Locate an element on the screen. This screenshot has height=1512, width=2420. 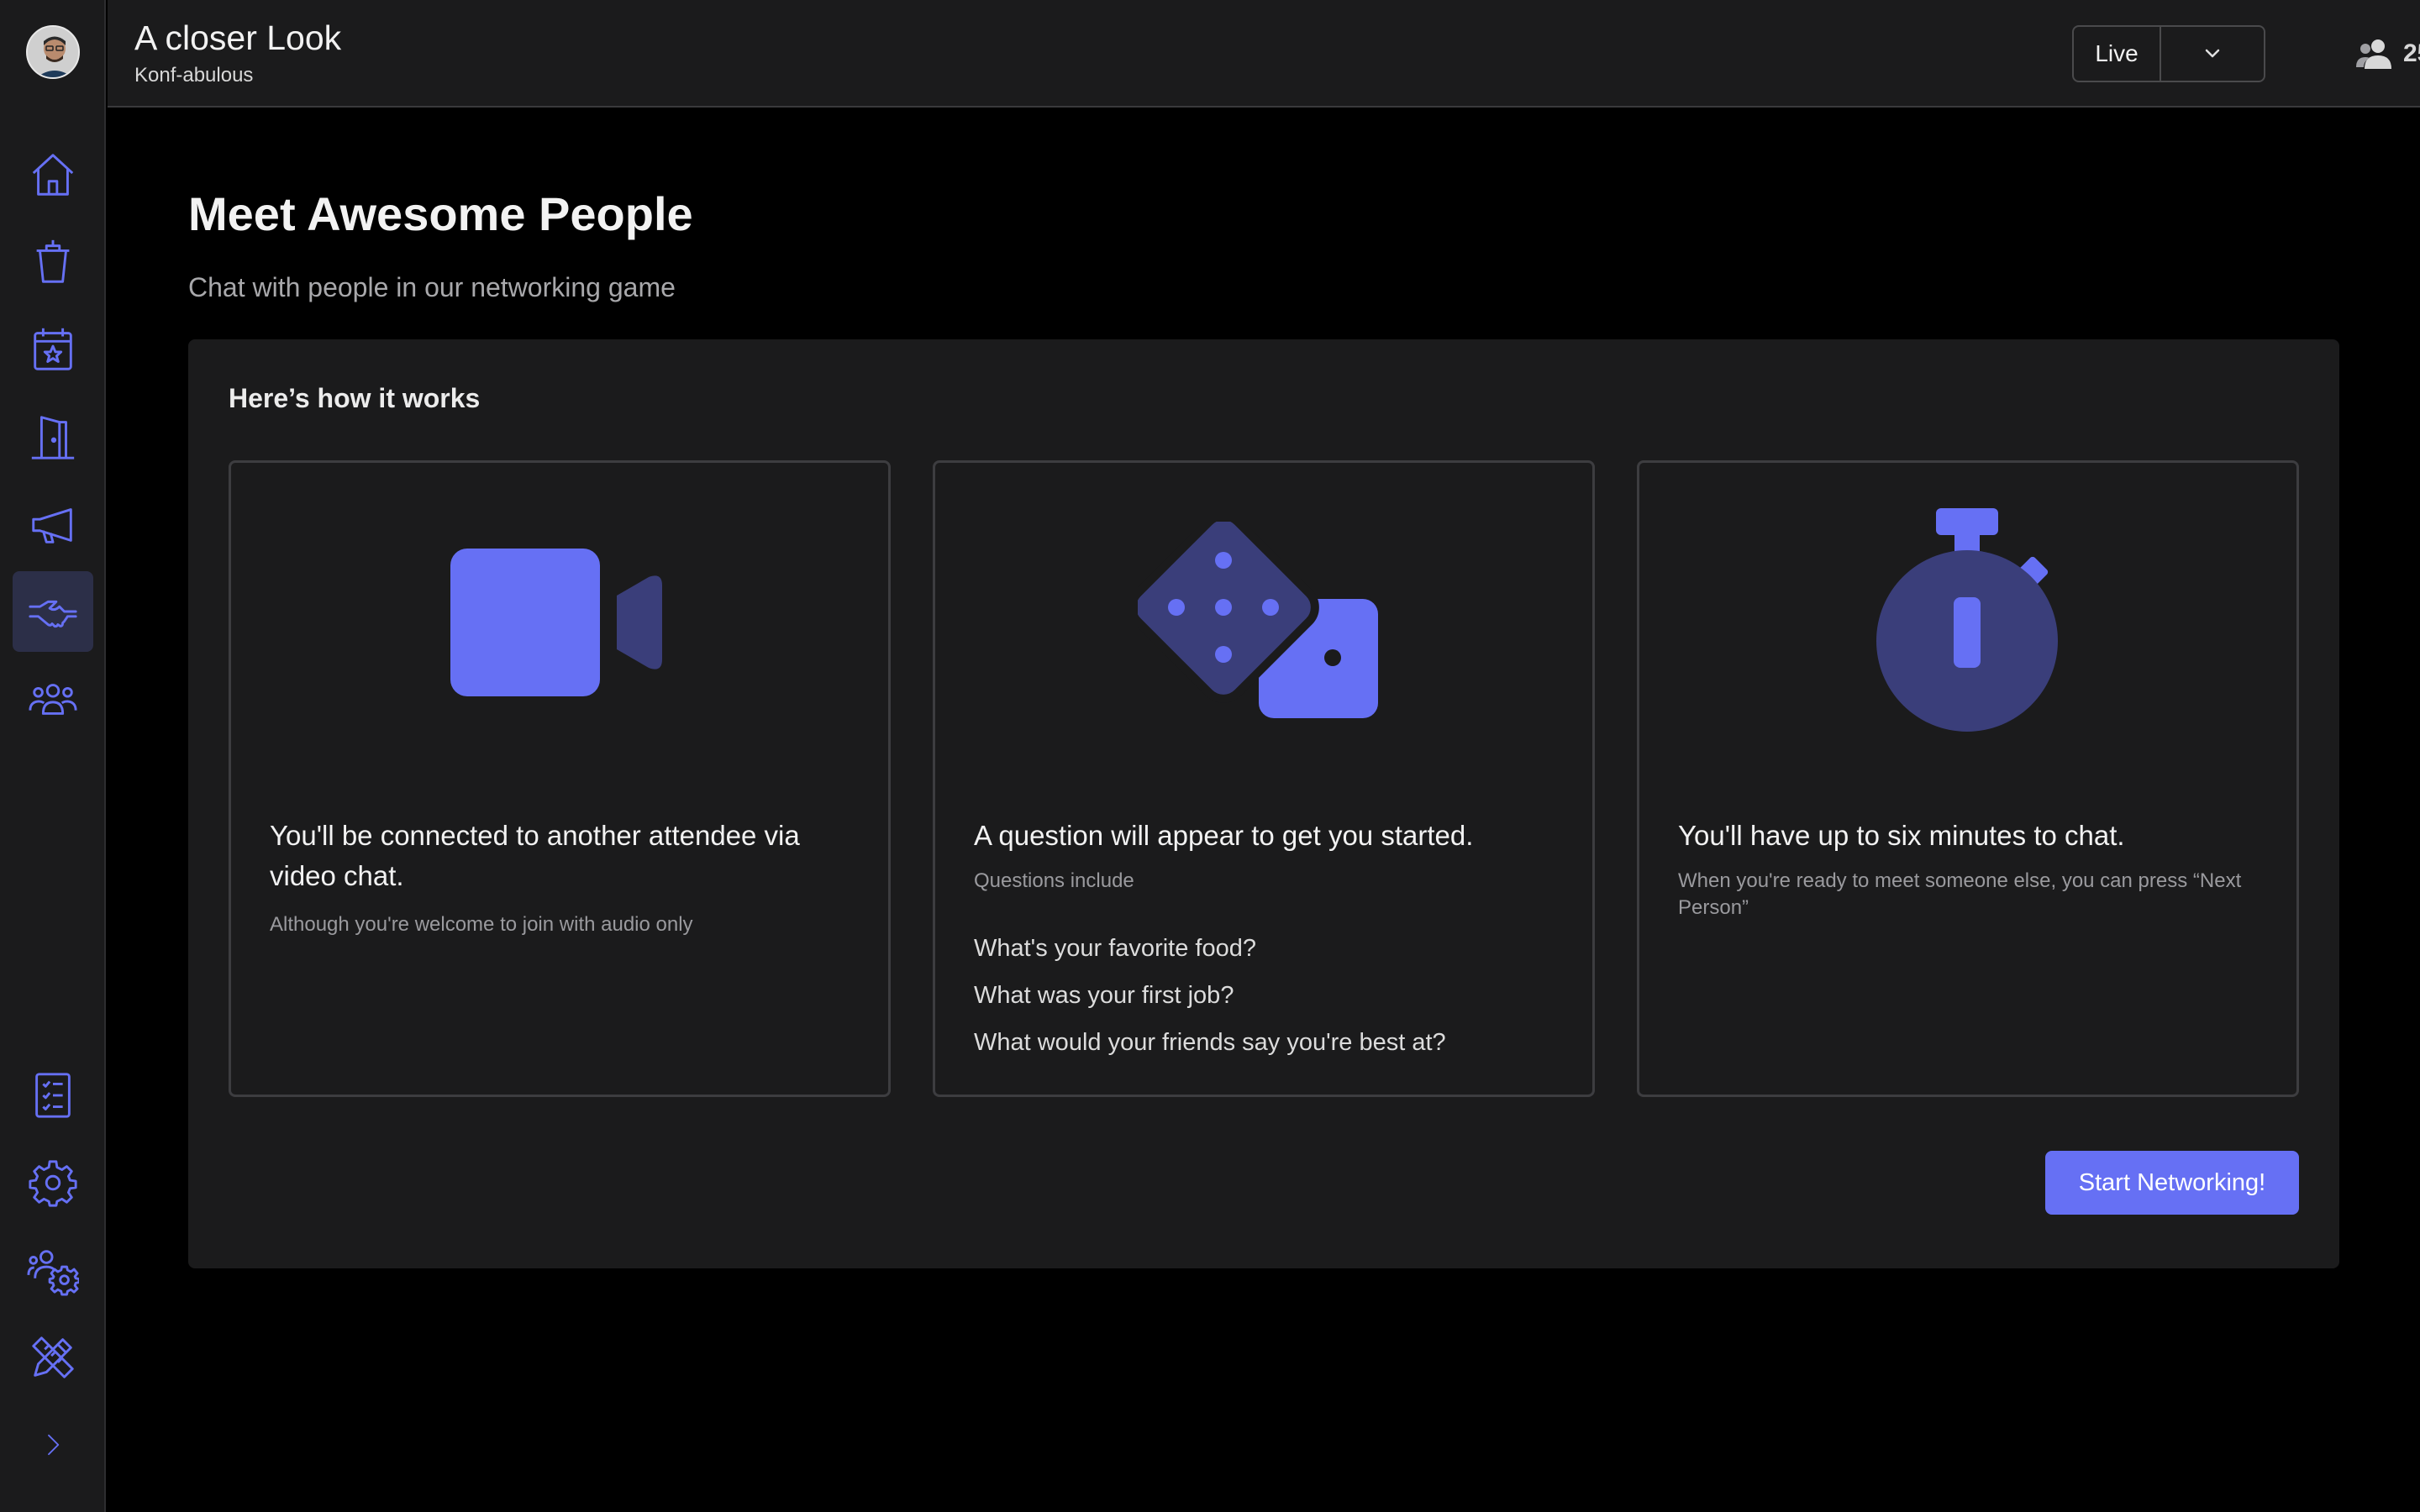
checklist-icon is located at coordinates (53, 1095).